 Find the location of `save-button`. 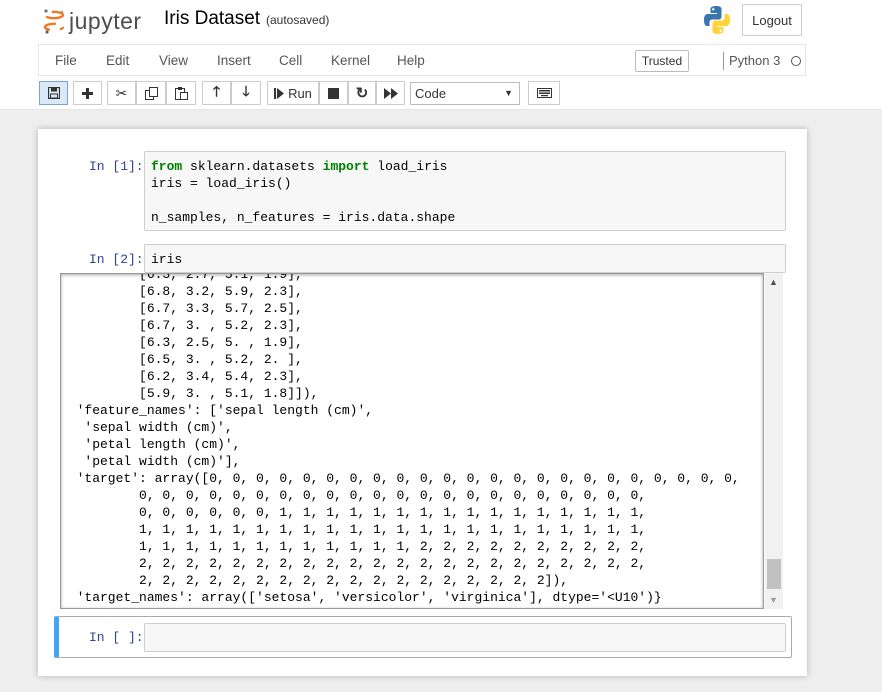

save-button is located at coordinates (53, 93).